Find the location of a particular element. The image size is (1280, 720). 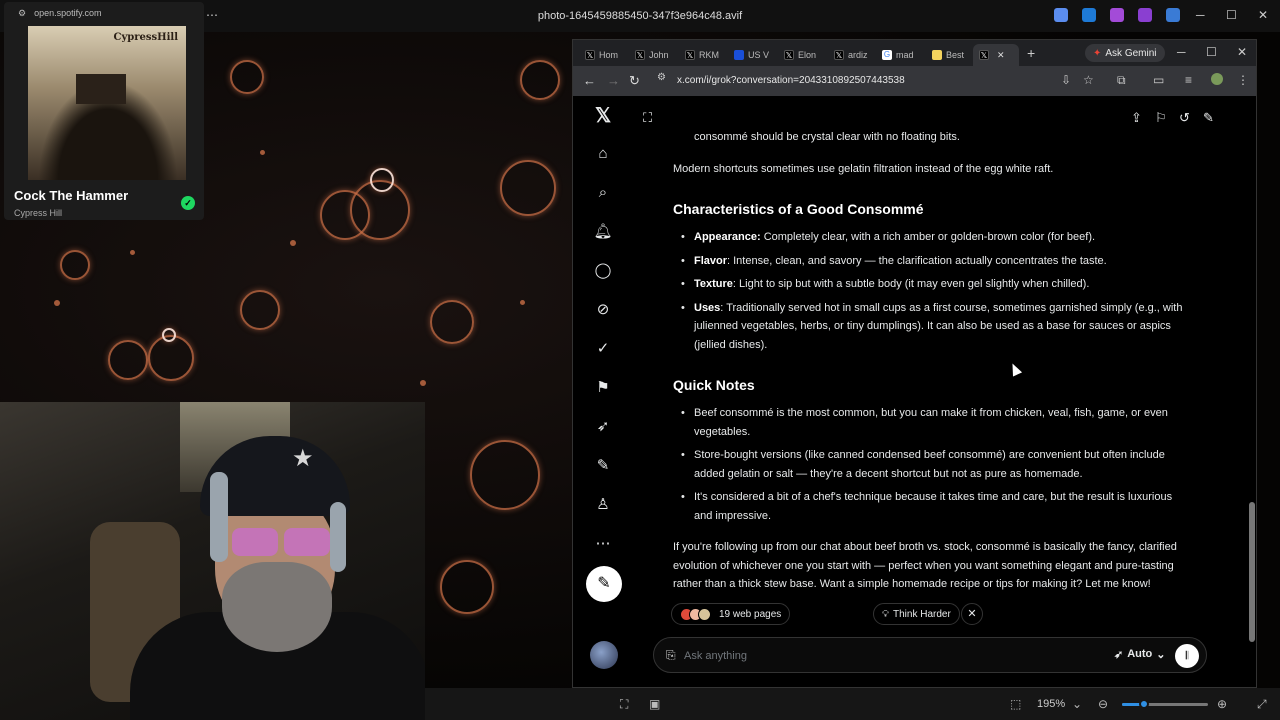

ocr-icon: ▣ is located at coordinates (654, 704).